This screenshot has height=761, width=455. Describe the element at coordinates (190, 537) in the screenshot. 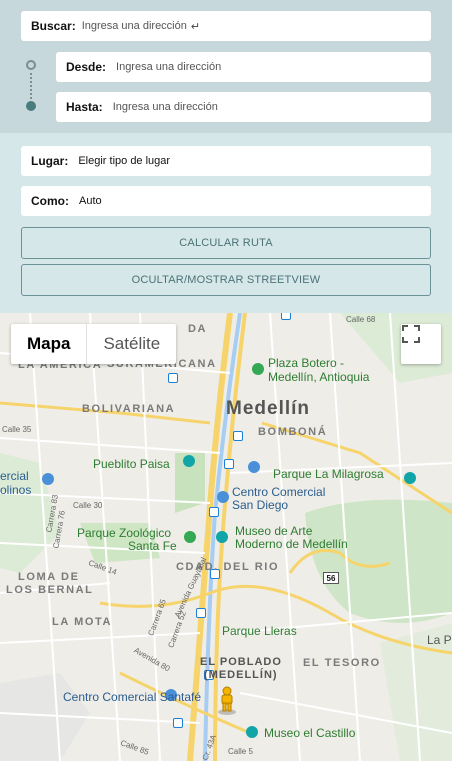

I see `zoo-marker-icon` at that location.